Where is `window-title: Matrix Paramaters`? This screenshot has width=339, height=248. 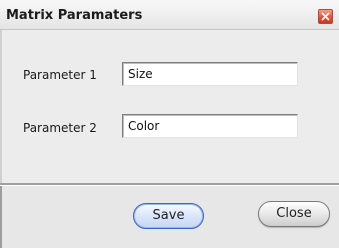 window-title: Matrix Paramaters is located at coordinates (74, 15).